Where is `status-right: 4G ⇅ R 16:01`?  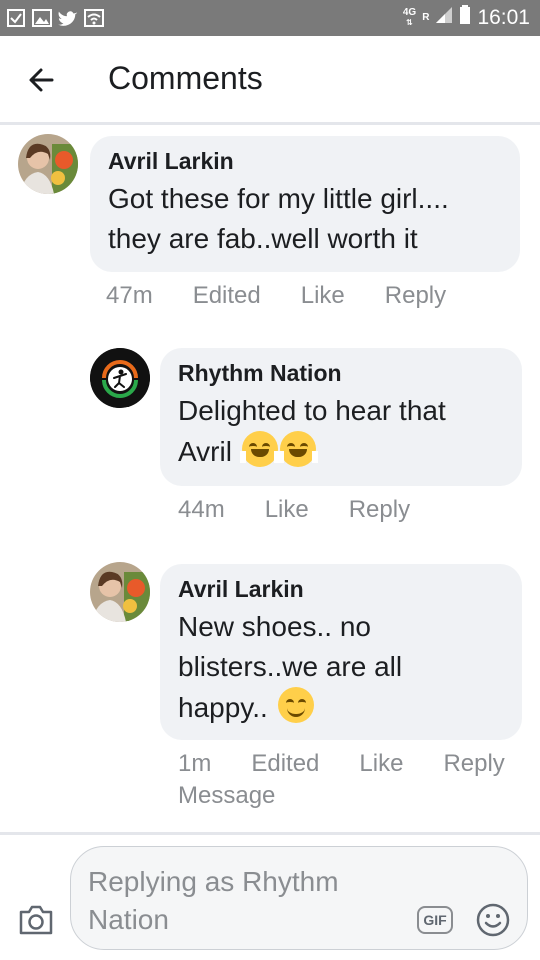
status-right: 4G ⇅ R 16:01 is located at coordinates (466, 17).